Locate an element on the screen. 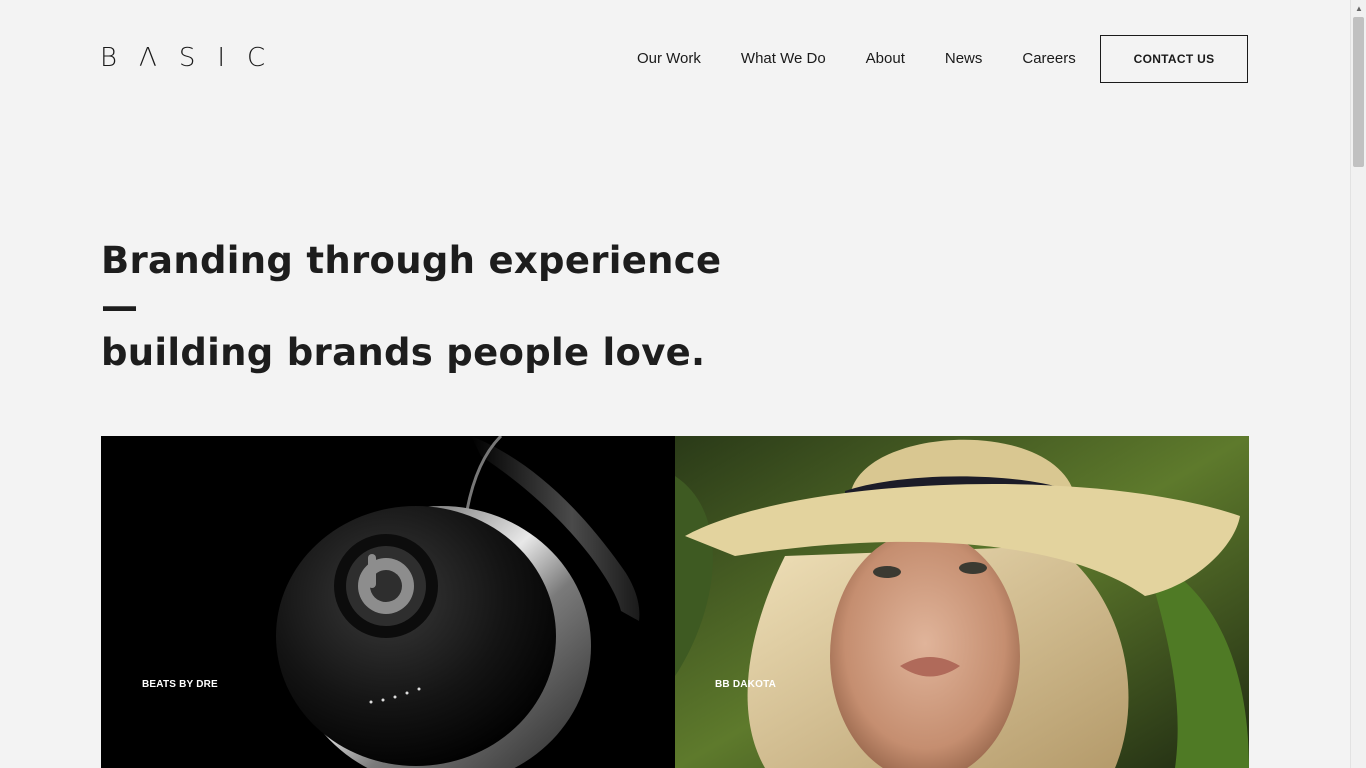  project-label-beats: BEATS BY DRE is located at coordinates (180, 684).